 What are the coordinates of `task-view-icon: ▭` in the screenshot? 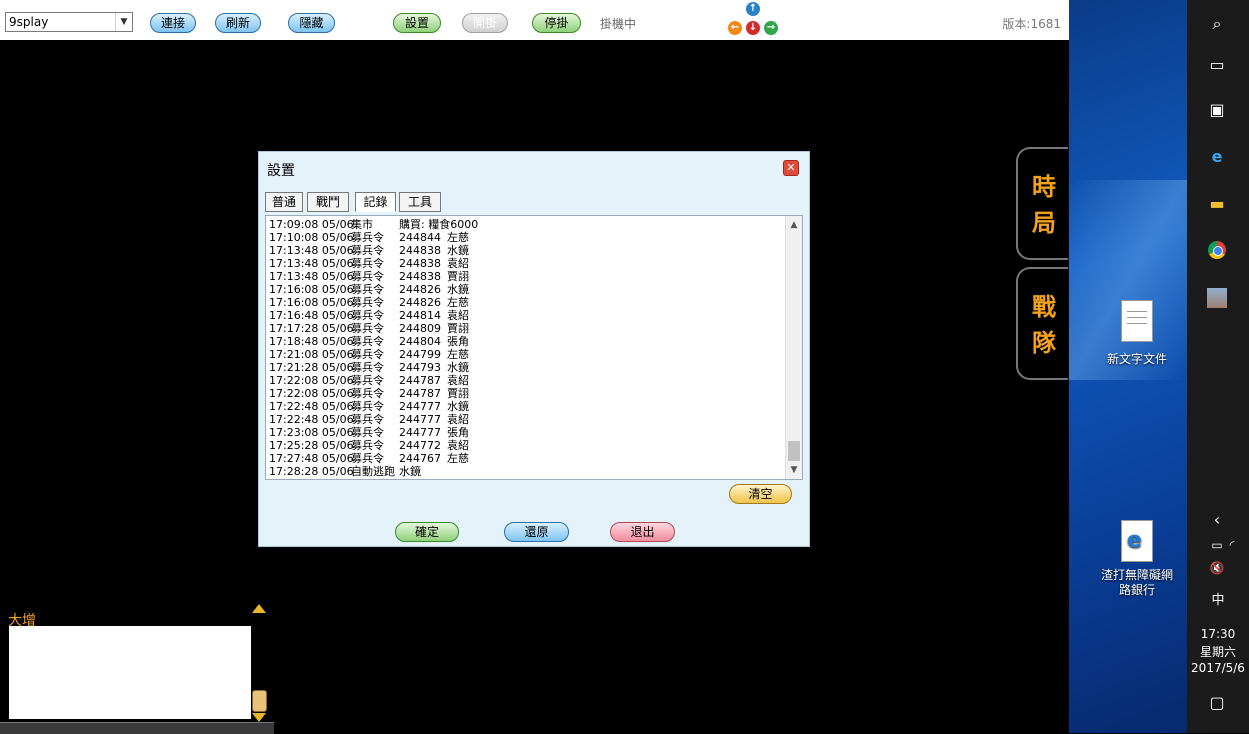 It's located at (1217, 65).